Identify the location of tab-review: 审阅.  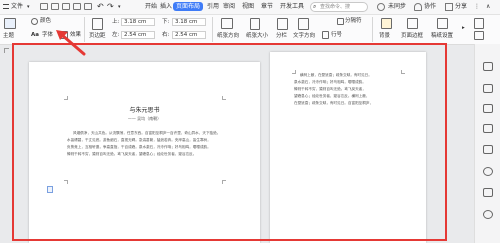
(229, 6).